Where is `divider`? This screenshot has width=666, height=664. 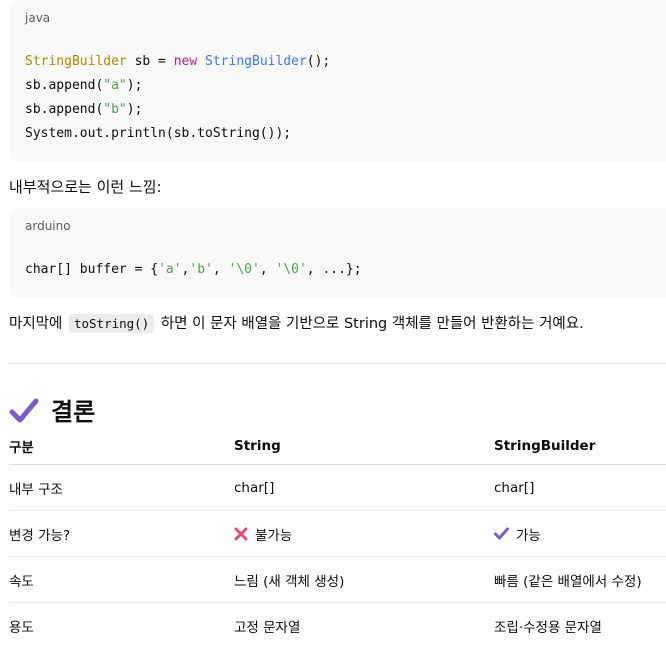 divider is located at coordinates (337, 363).